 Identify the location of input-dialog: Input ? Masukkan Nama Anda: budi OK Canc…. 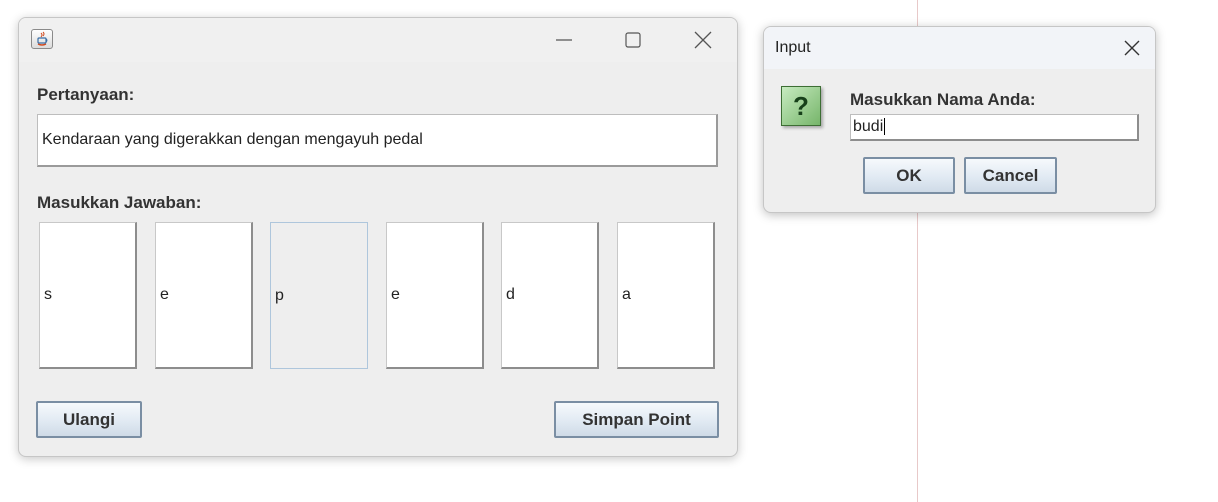
(959, 119).